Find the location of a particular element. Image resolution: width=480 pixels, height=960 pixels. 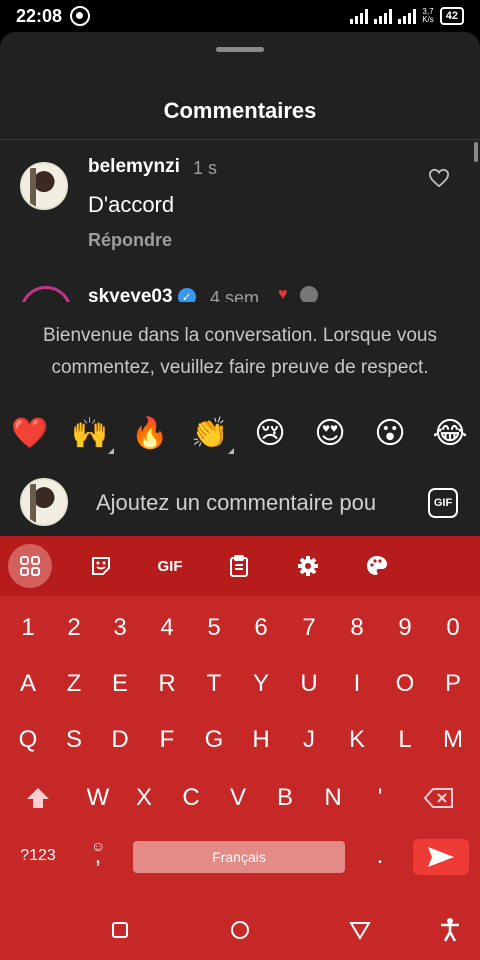

emoji-bar: ❤️ 🙌 🔥 👏 😢 😍 😮 😂 is located at coordinates (240, 434).